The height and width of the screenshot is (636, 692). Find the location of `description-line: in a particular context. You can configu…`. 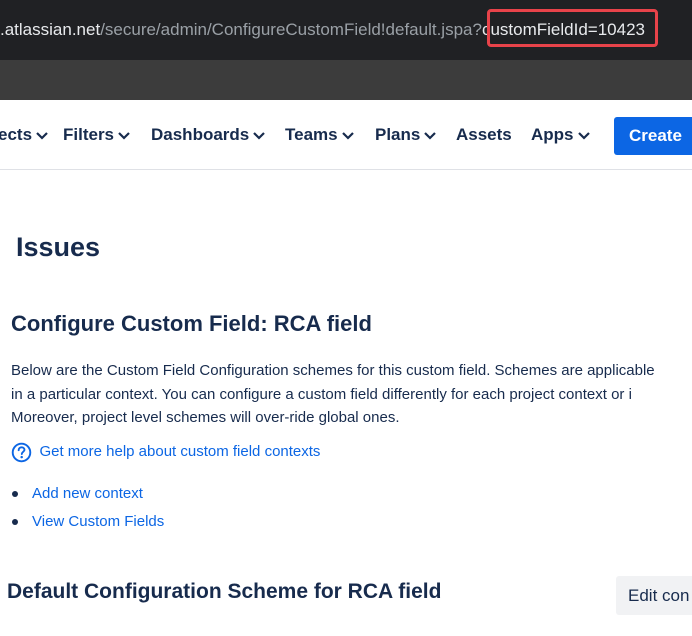

description-line: in a particular context. You can configu… is located at coordinates (321, 394).